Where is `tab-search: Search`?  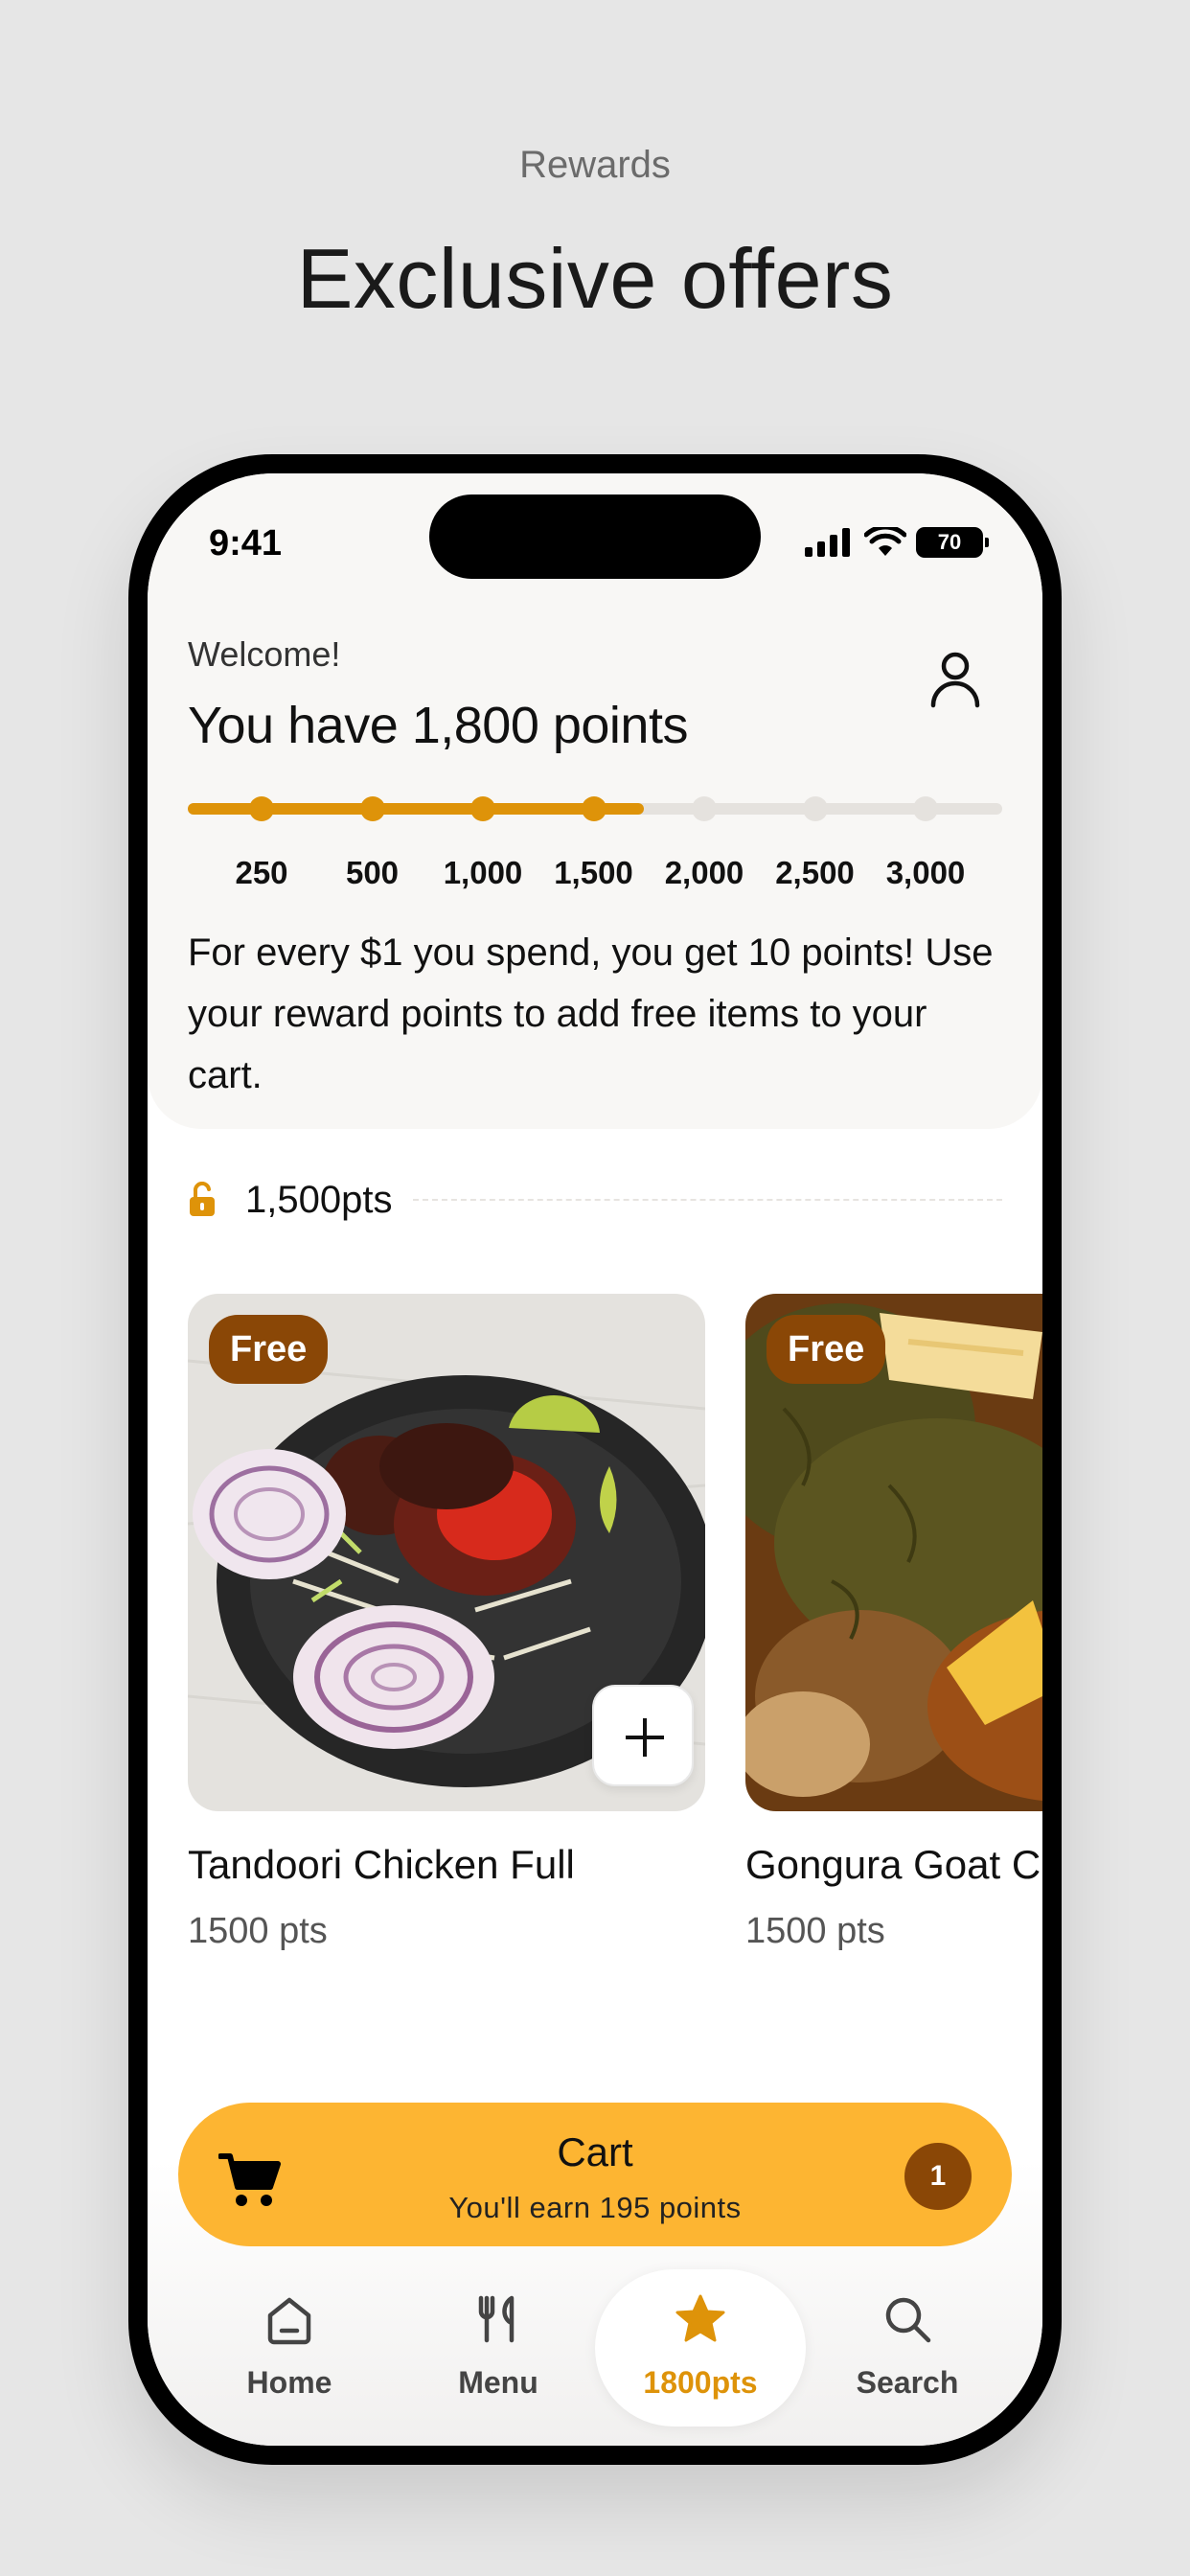
tab-search: Search is located at coordinates (907, 2347).